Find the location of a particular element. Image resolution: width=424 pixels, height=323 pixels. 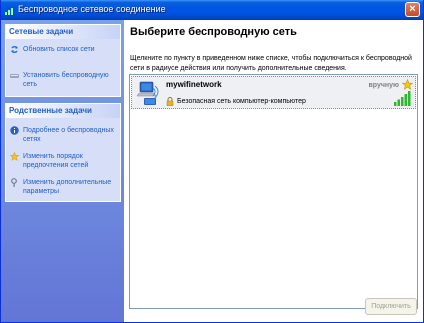

close-icon: × is located at coordinates (412, 9).